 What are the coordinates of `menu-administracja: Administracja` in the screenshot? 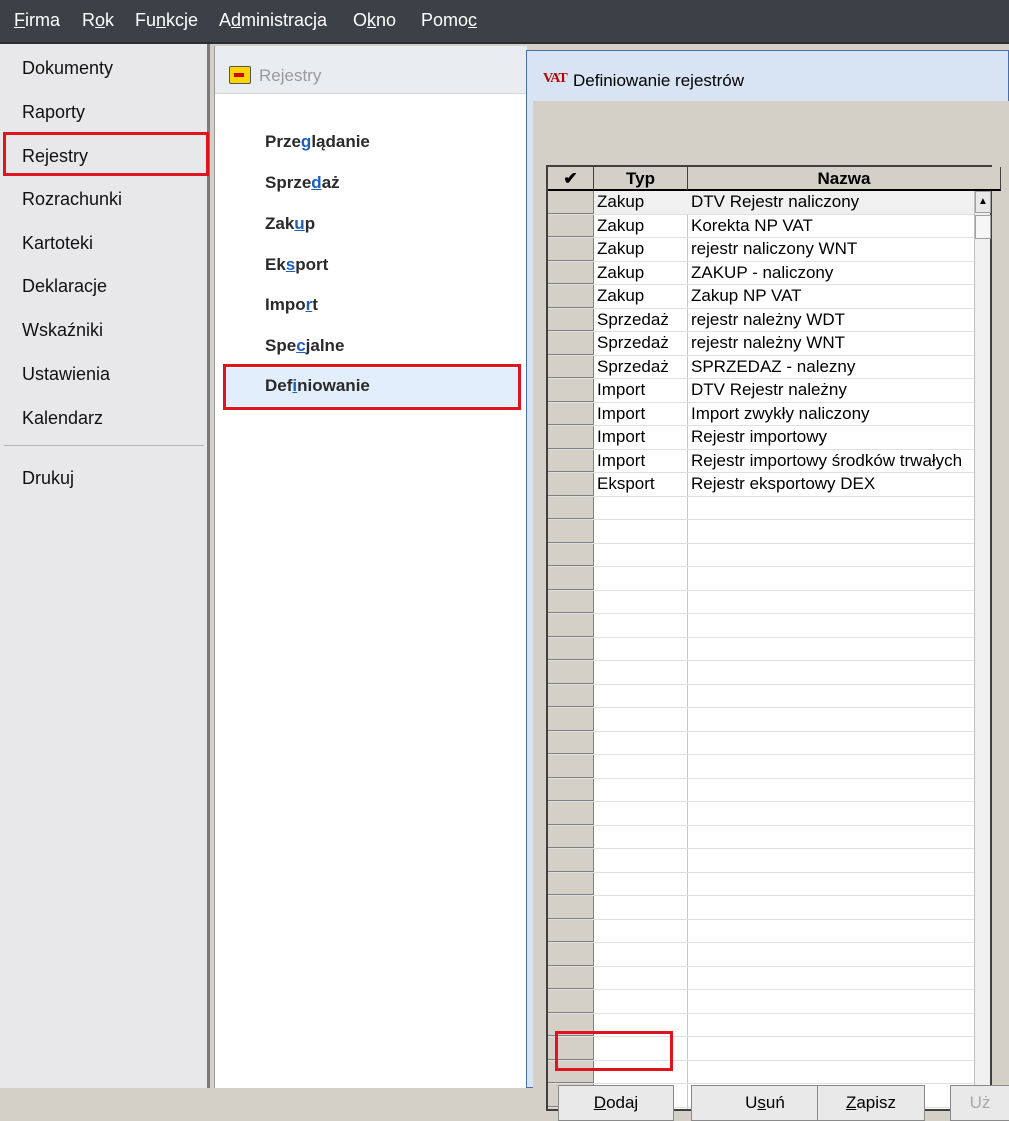 It's located at (273, 20).